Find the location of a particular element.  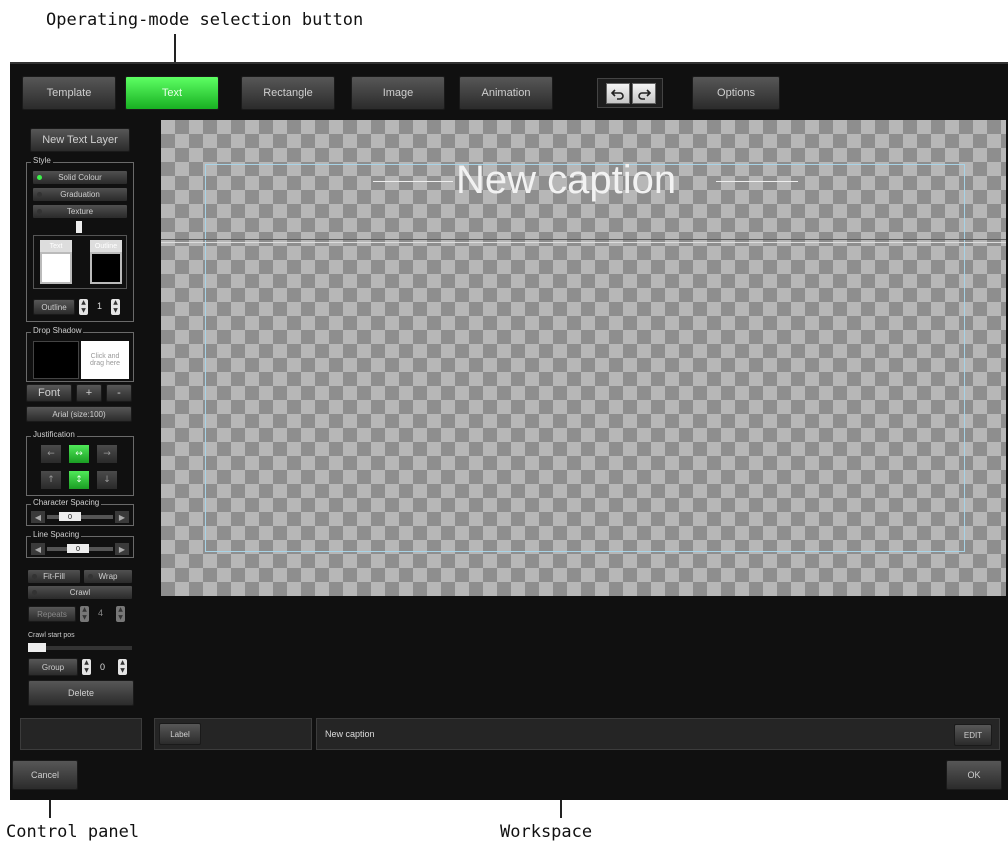

drop-shadow-group: Drop Shadow Click and drag here is located at coordinates (80, 354).